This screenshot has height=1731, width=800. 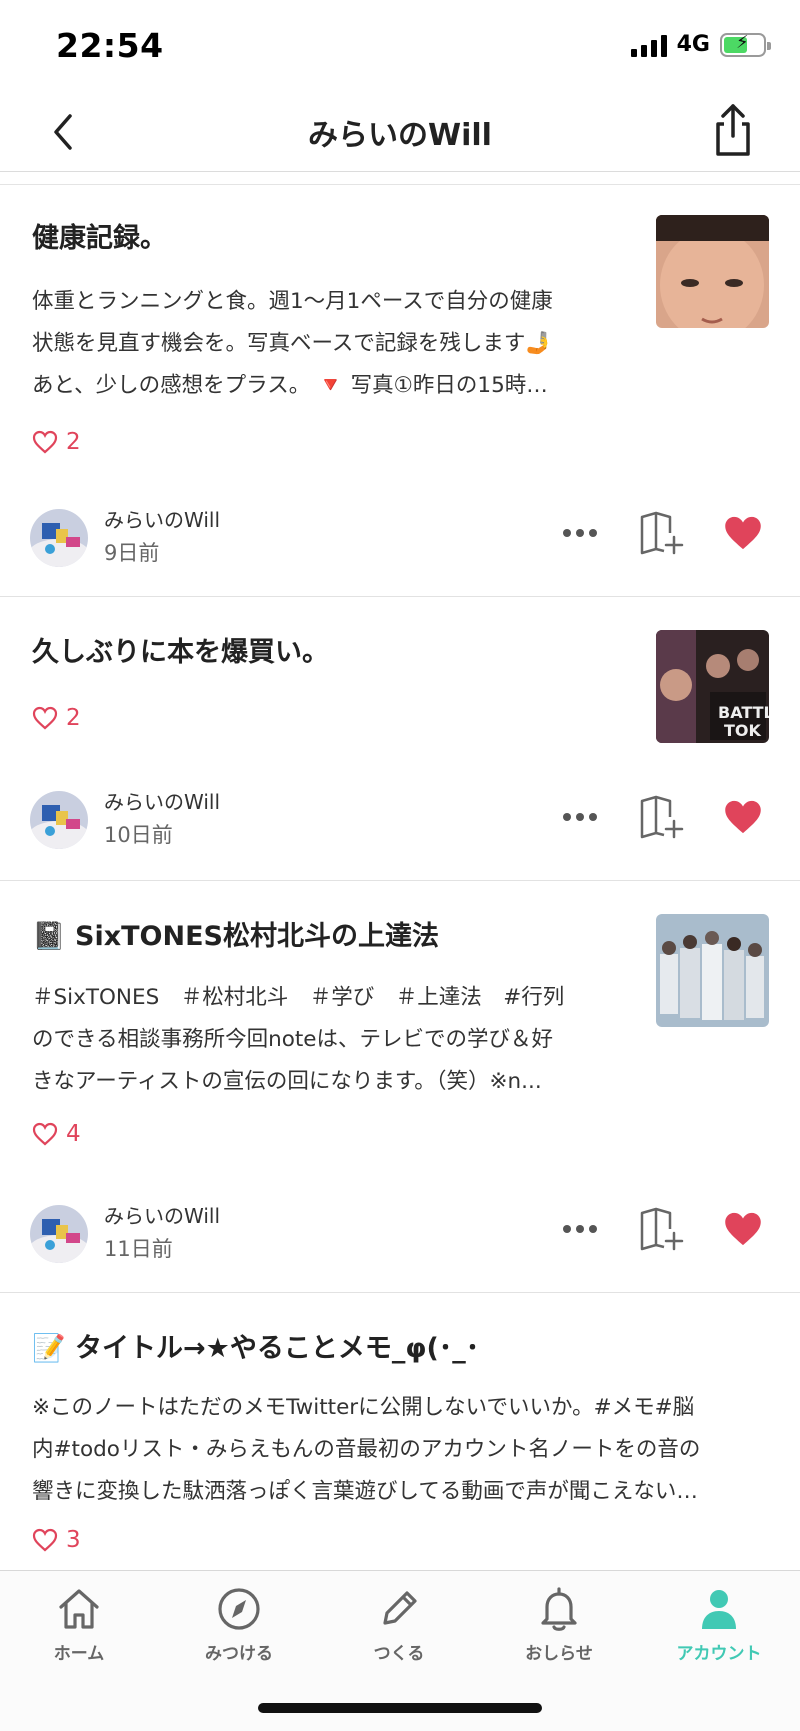 What do you see at coordinates (132, 553) in the screenshot?
I see `post-date: 9日前` at bounding box center [132, 553].